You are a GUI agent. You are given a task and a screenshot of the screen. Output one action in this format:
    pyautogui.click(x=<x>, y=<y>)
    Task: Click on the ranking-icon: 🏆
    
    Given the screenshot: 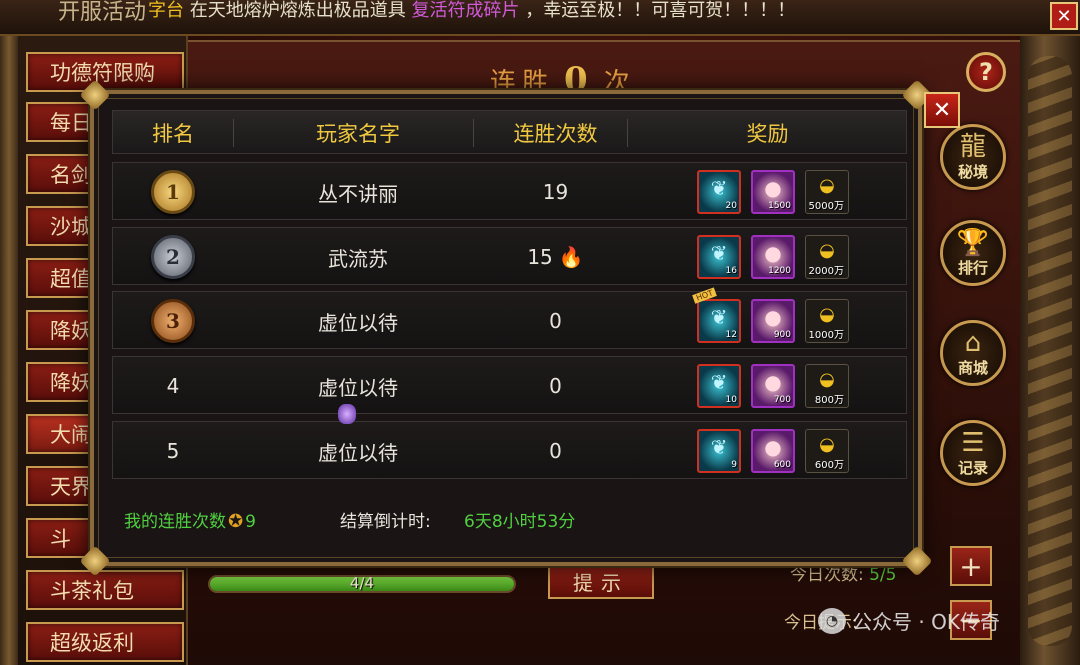 What is the action you would take?
    pyautogui.click(x=973, y=242)
    